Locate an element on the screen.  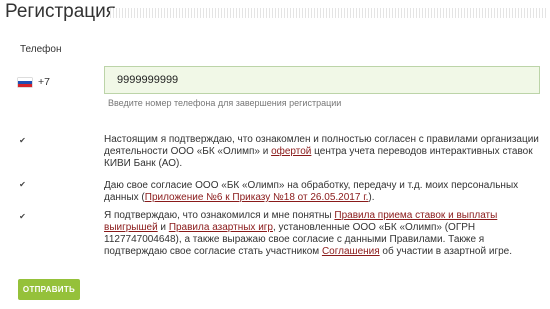
gambling-rules-link: Правила азартных игр is located at coordinates (221, 227).